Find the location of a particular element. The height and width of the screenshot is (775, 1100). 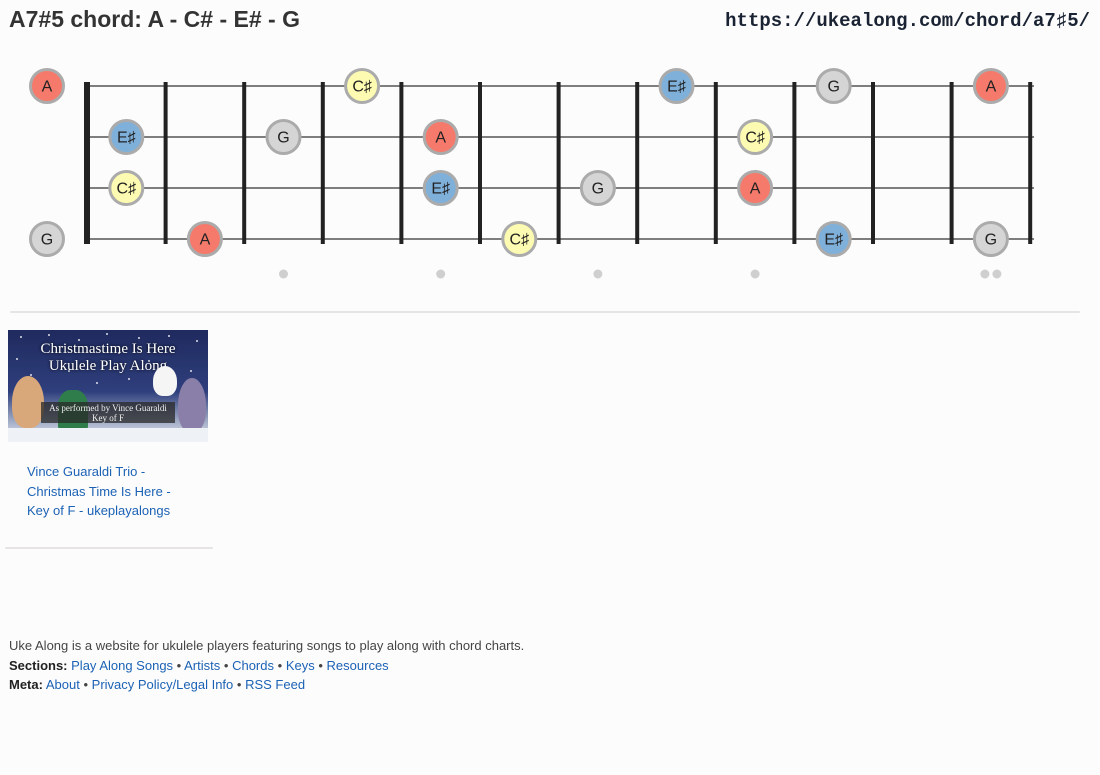

page-title: A7#5 chord: A - C# - E# - G is located at coordinates (154, 19).